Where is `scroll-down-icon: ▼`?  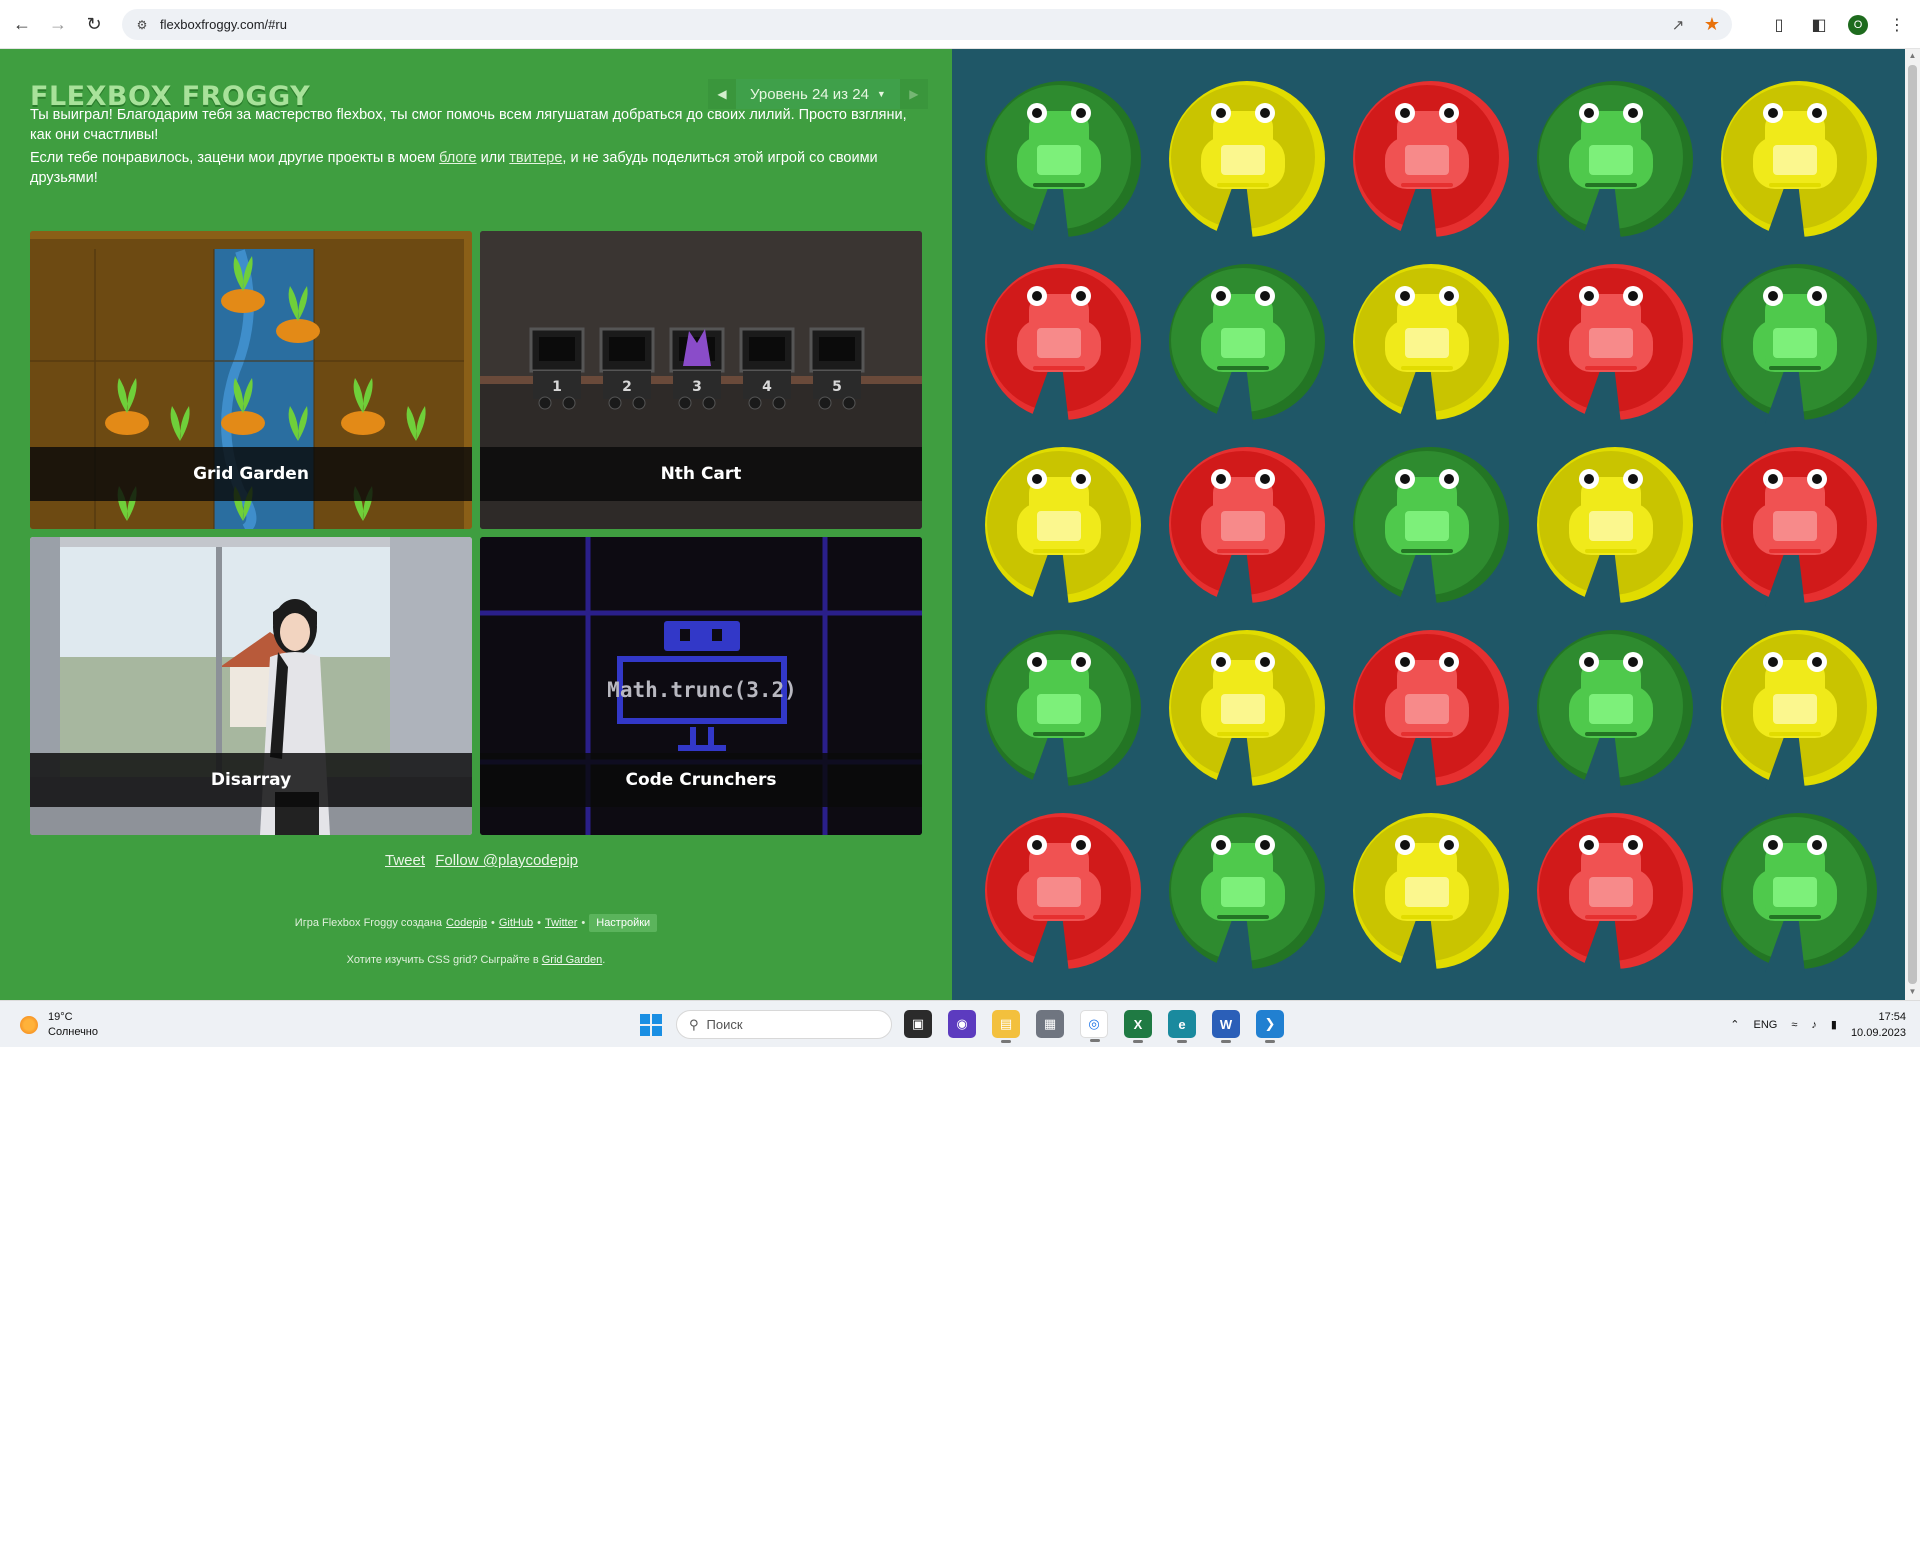
scroll-down-icon: ▼ is located at coordinates (1912, 992).